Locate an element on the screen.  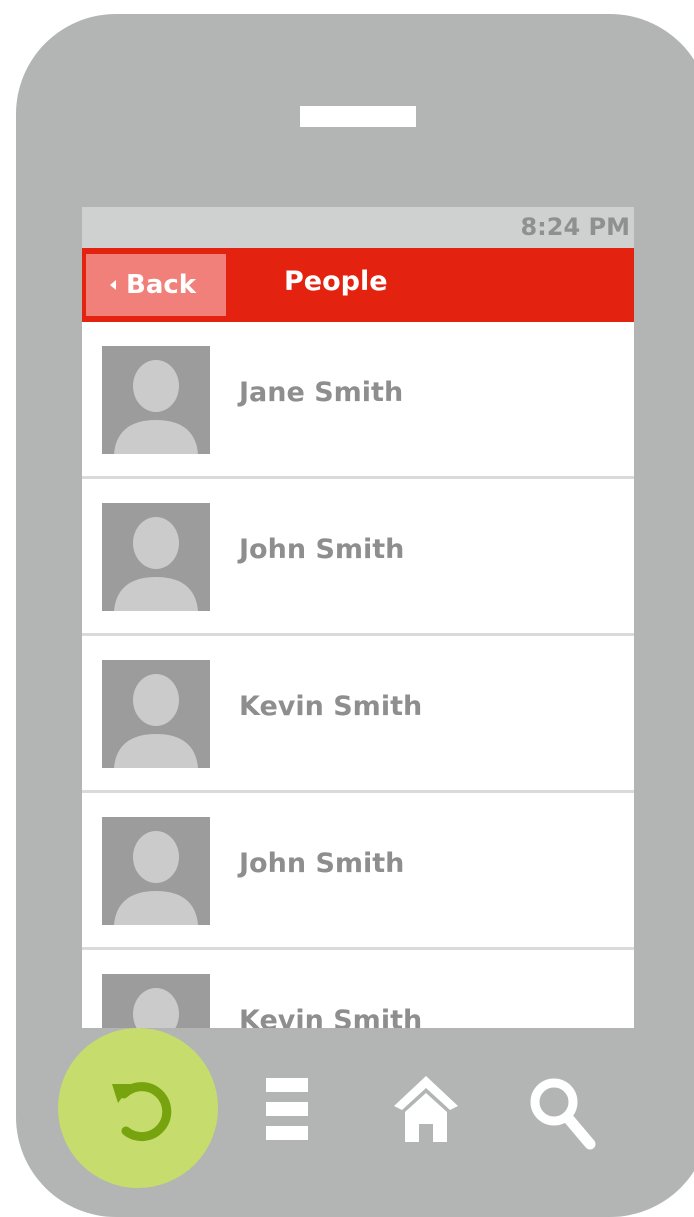
back-arrow-icon is located at coordinates (113, 285).